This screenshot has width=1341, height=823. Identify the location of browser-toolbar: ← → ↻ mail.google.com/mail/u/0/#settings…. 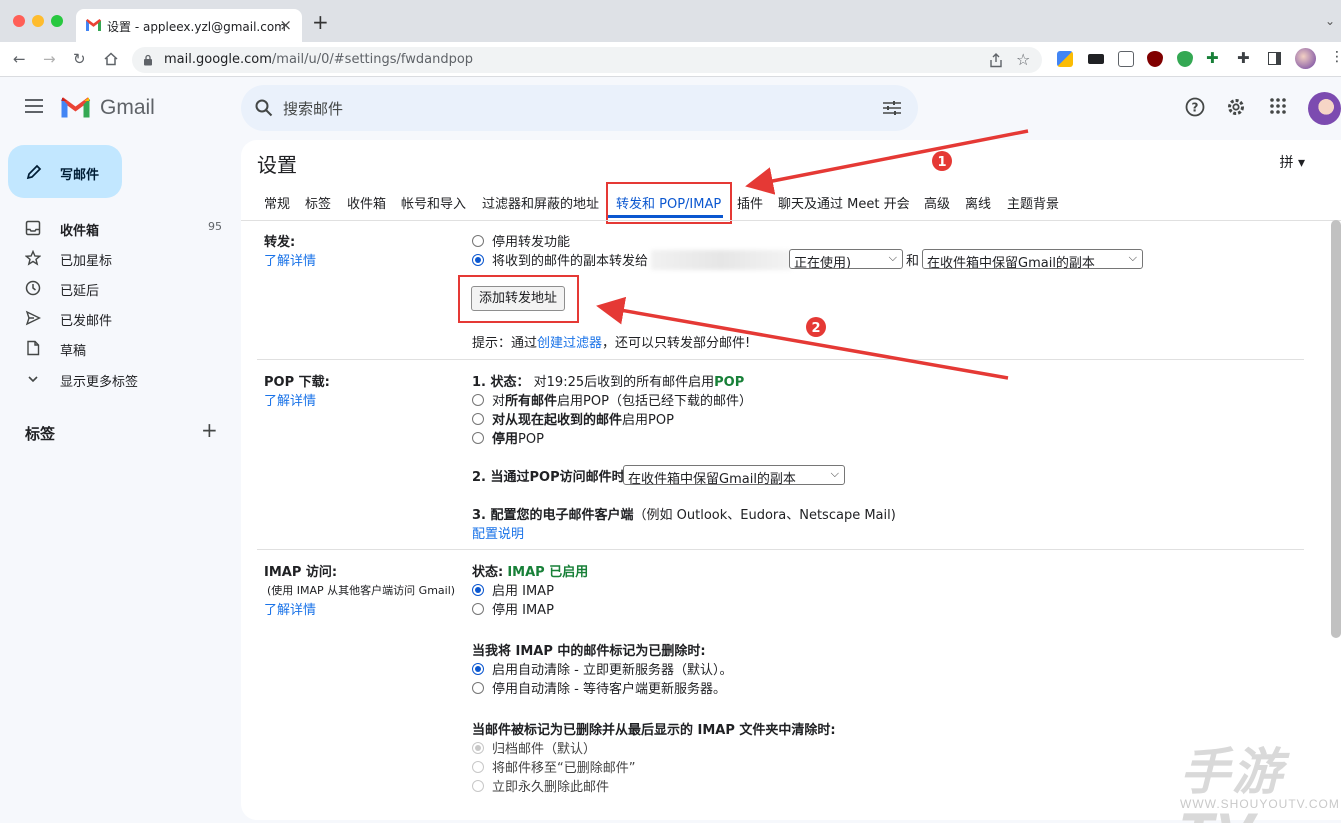
(670, 59).